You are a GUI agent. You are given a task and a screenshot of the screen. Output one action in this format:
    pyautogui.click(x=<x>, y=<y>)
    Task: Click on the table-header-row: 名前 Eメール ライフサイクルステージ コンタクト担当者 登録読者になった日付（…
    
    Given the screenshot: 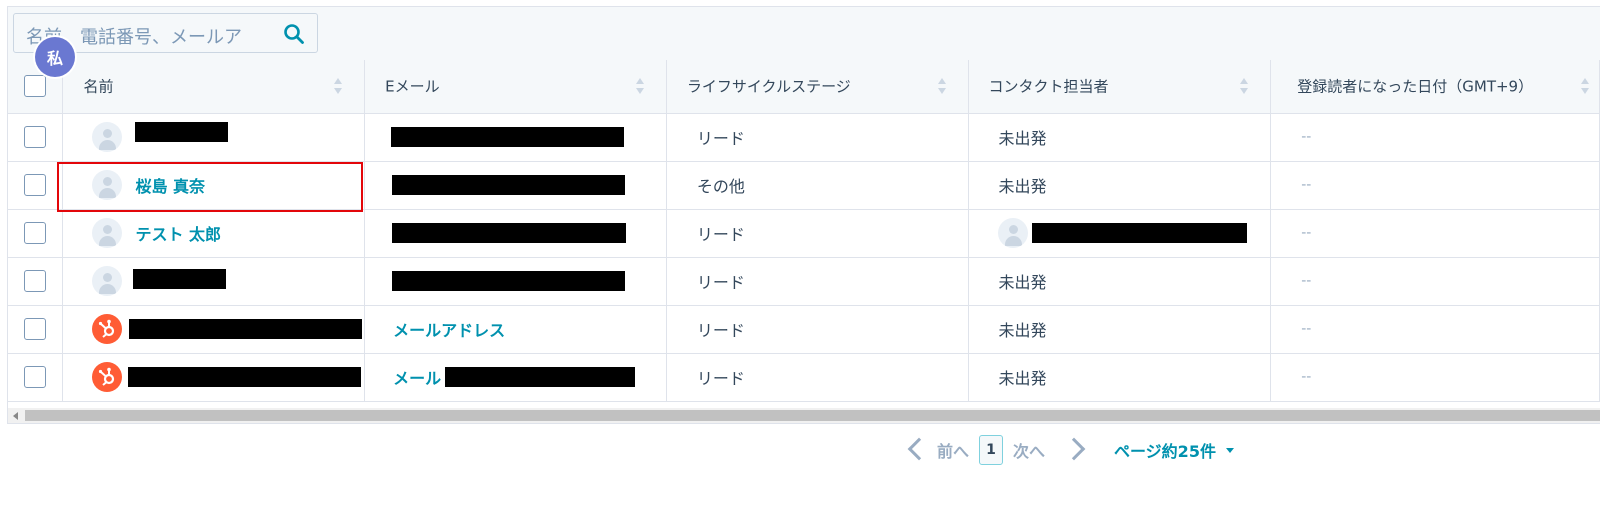 What is the action you would take?
    pyautogui.click(x=804, y=87)
    